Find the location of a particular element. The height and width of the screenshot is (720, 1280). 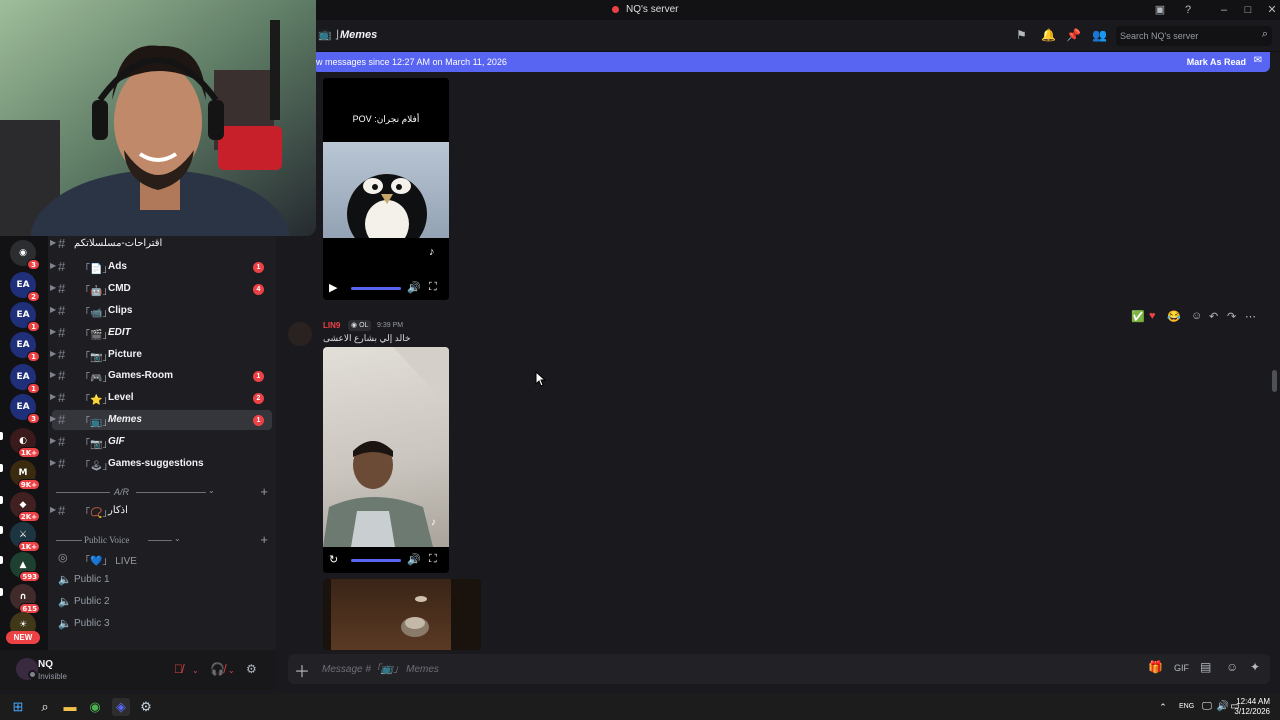

more-options-icon: ⋯ is located at coordinates (1250, 316).